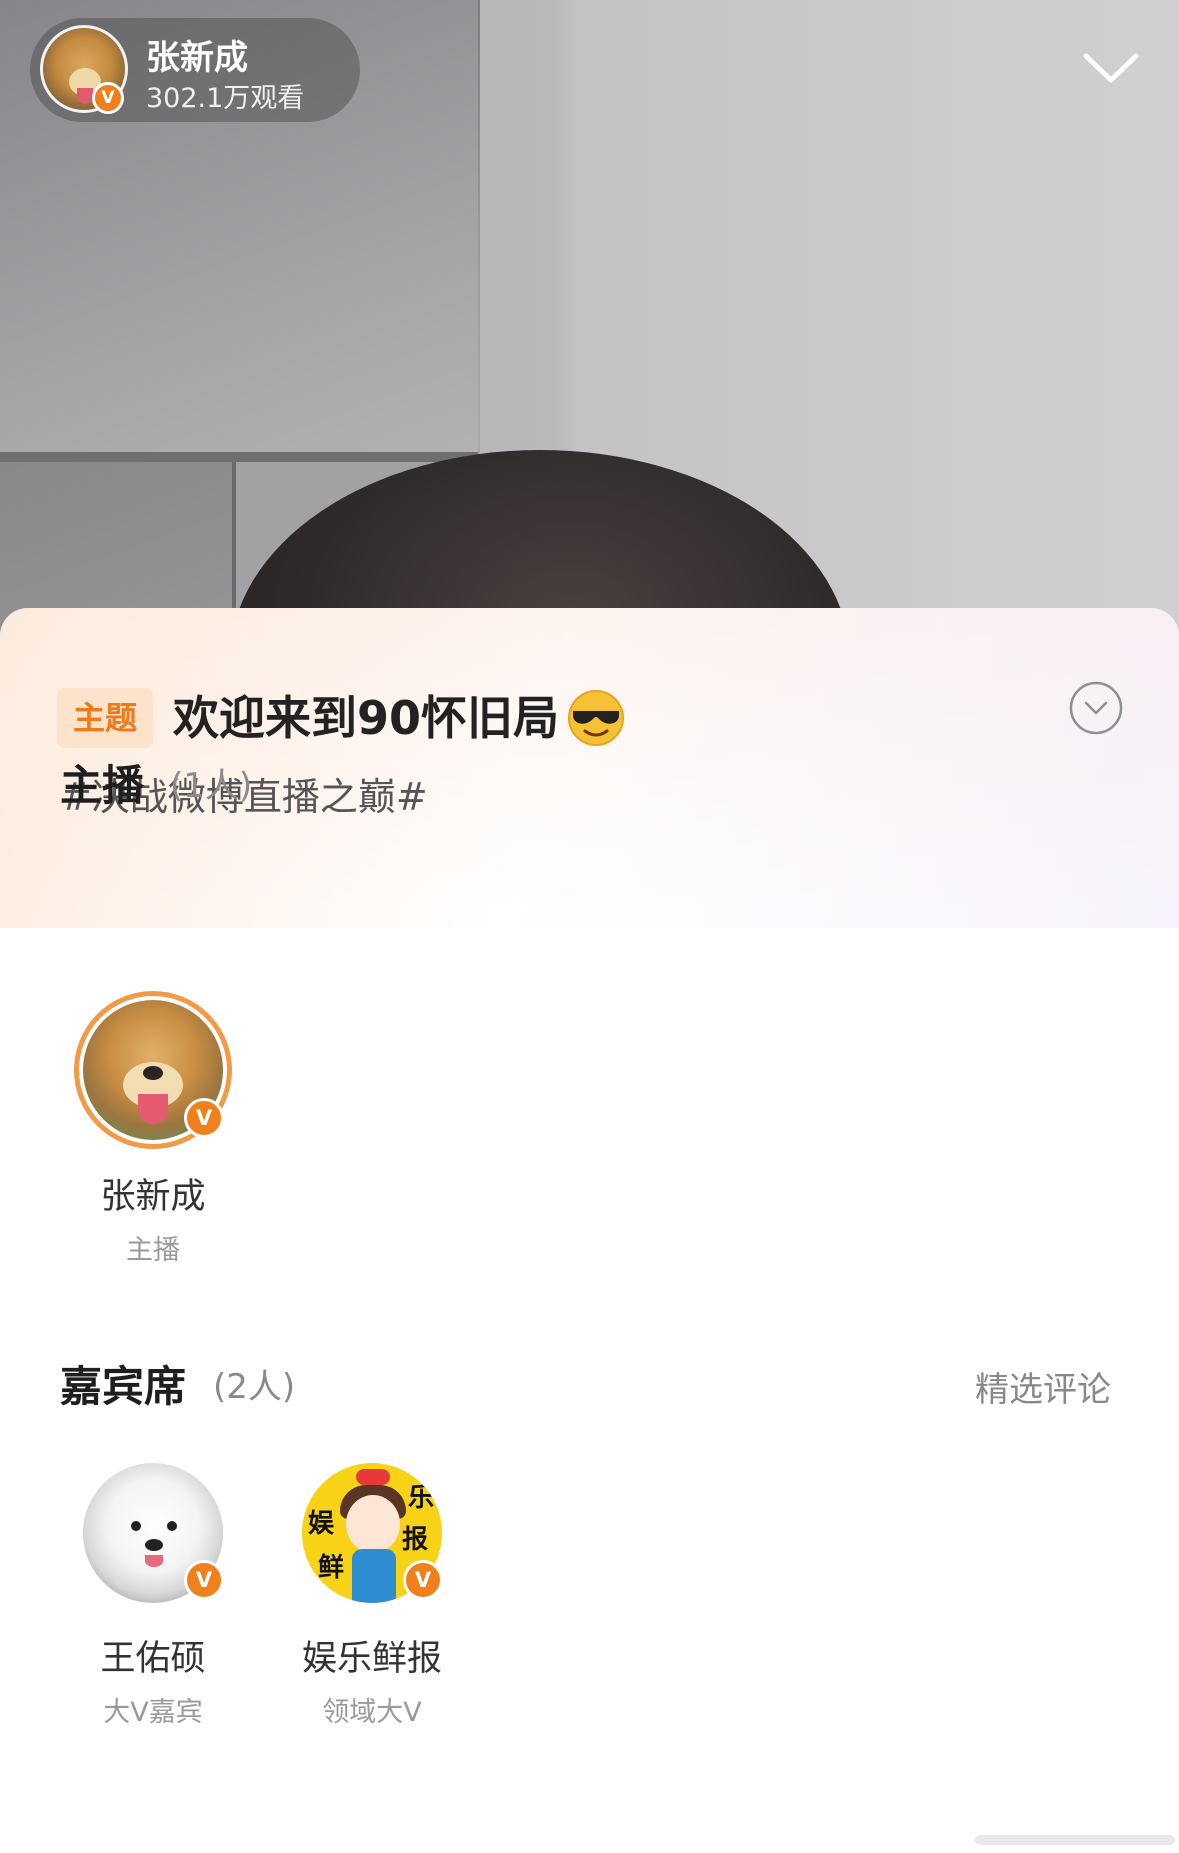  I want to click on expand-circle-icon, so click(1096, 708).